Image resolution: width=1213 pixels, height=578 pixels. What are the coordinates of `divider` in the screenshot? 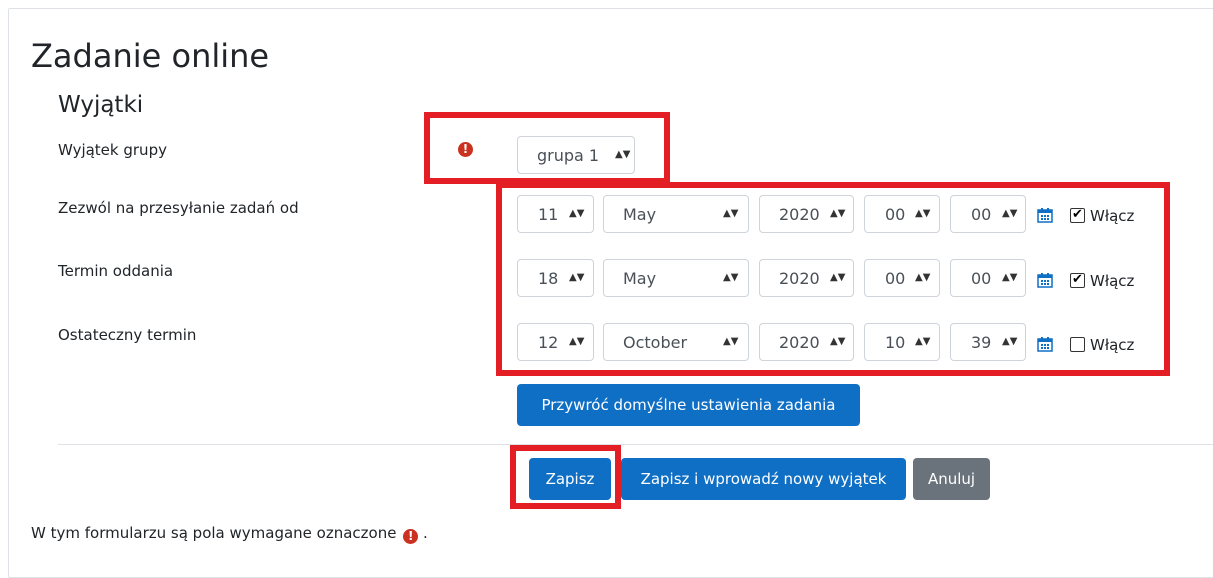 It's located at (635, 444).